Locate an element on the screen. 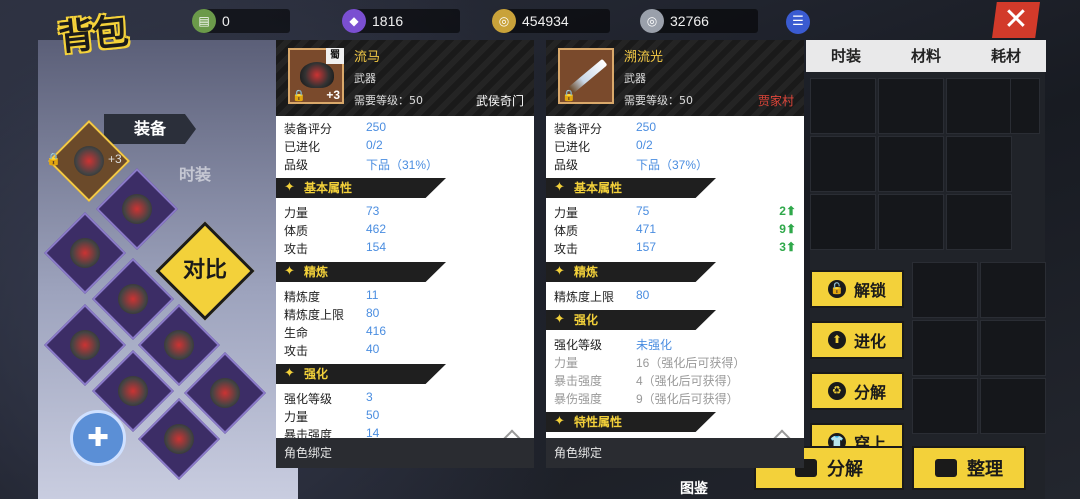 The image size is (1080, 499). section-basic-attributes: 基本属性 is located at coordinates (631, 188).